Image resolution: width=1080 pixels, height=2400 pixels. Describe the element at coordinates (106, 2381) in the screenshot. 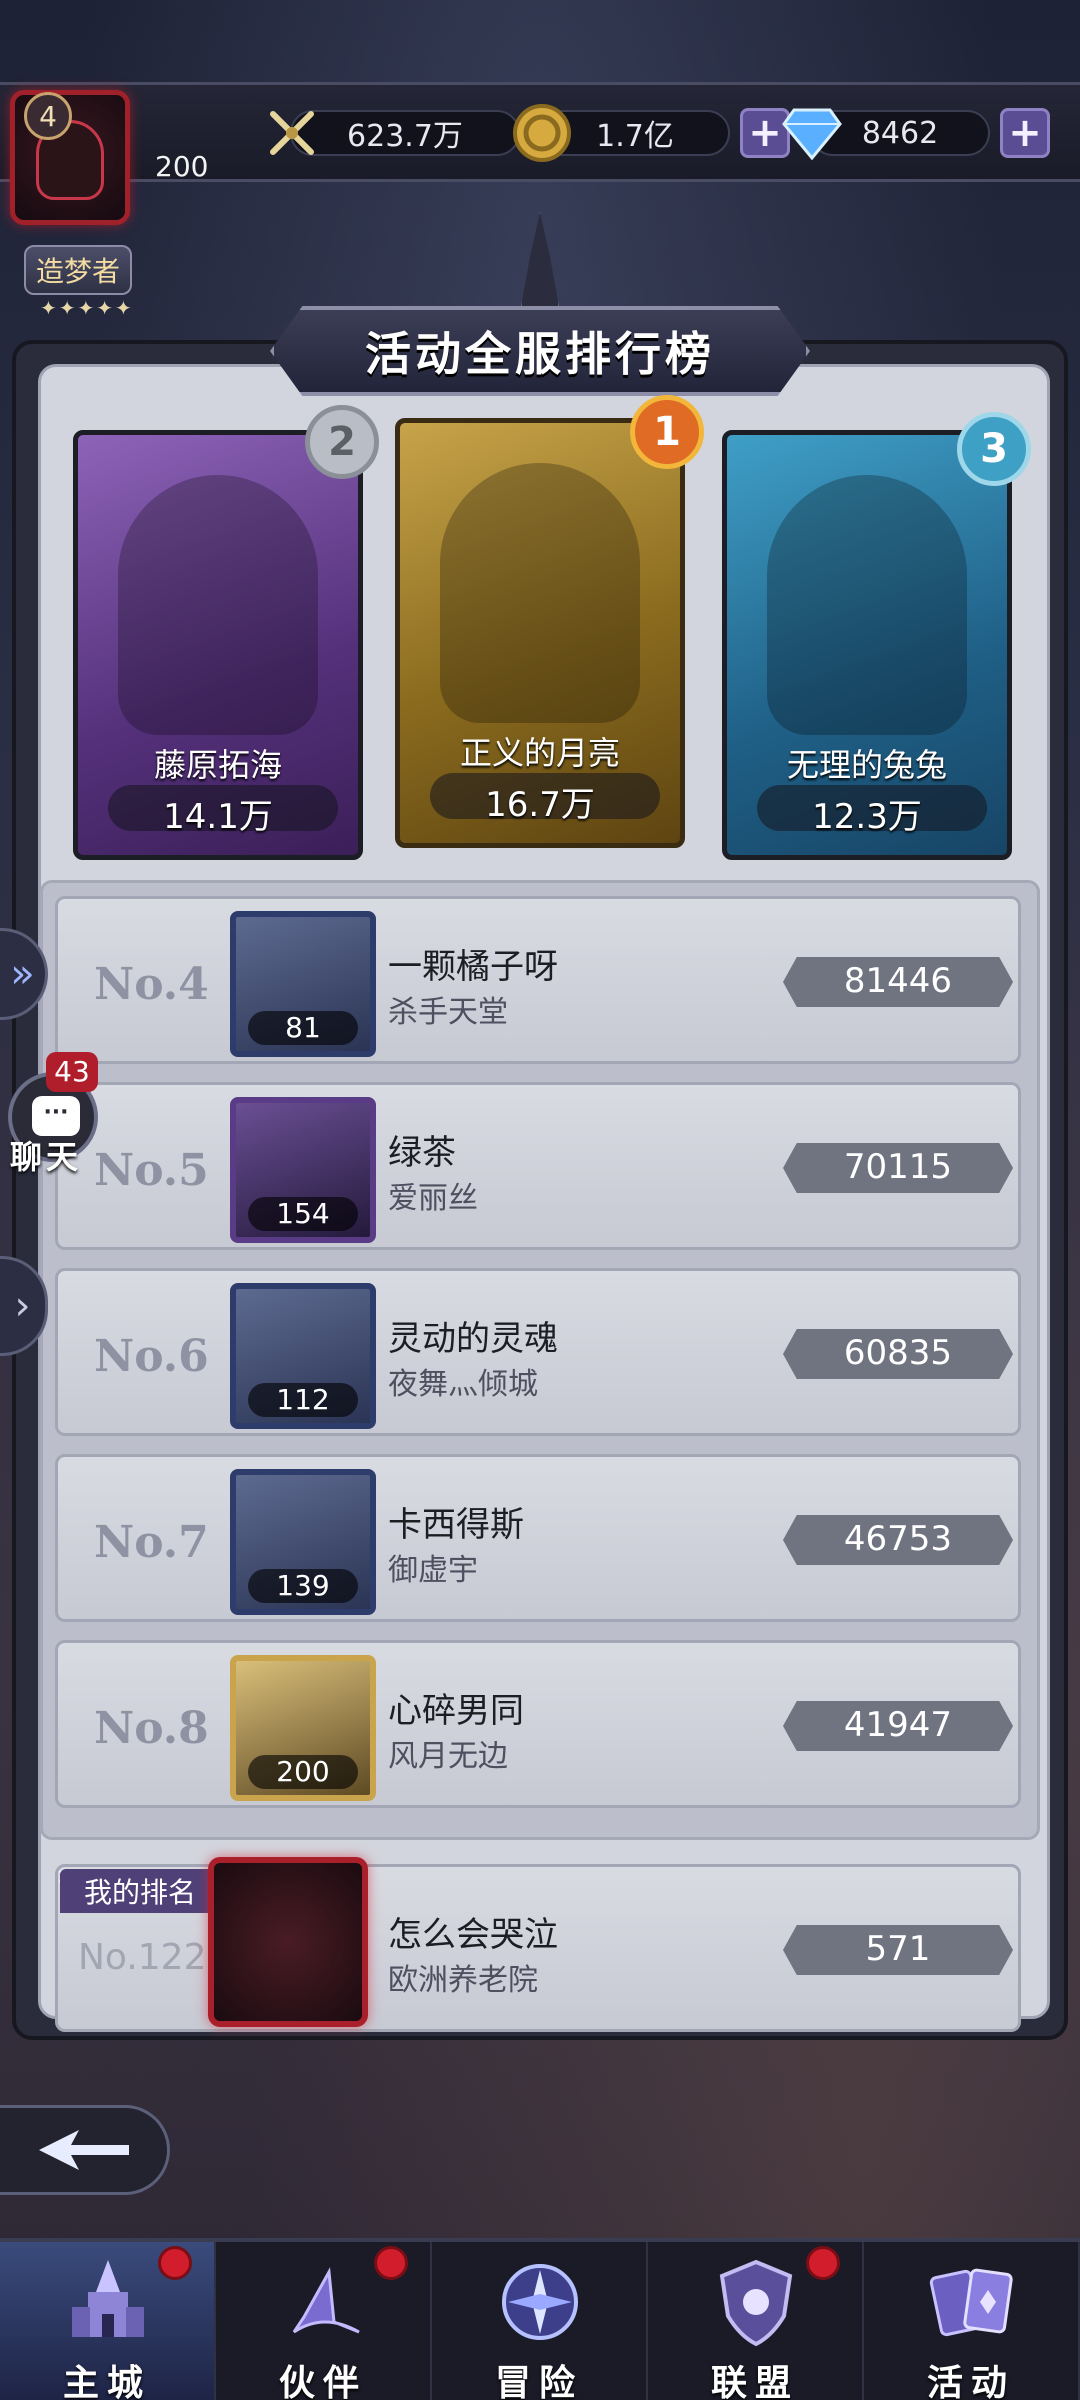

I see `nav-label: 主城` at that location.